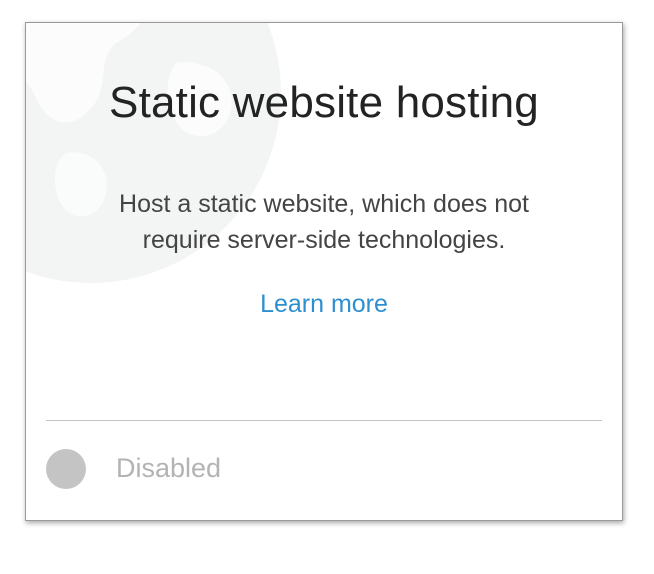 The height and width of the screenshot is (574, 654). What do you see at coordinates (324, 304) in the screenshot?
I see `learn-more-link: Learn more` at bounding box center [324, 304].